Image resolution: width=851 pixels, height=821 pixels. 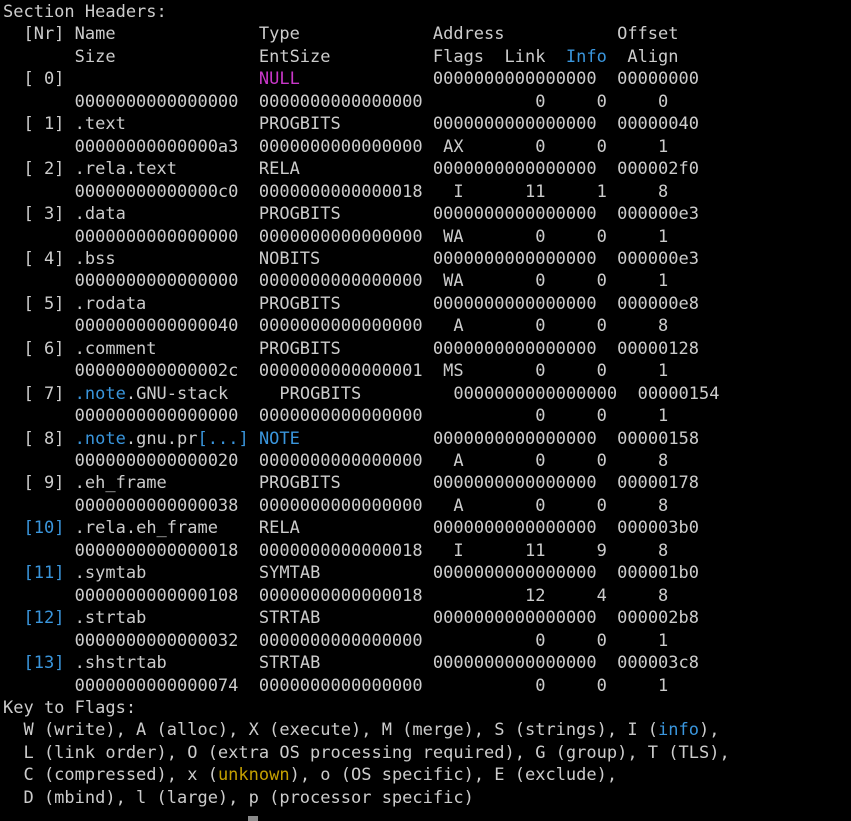 I want to click on terminal-text: Key to Flags:, so click(x=70, y=708).